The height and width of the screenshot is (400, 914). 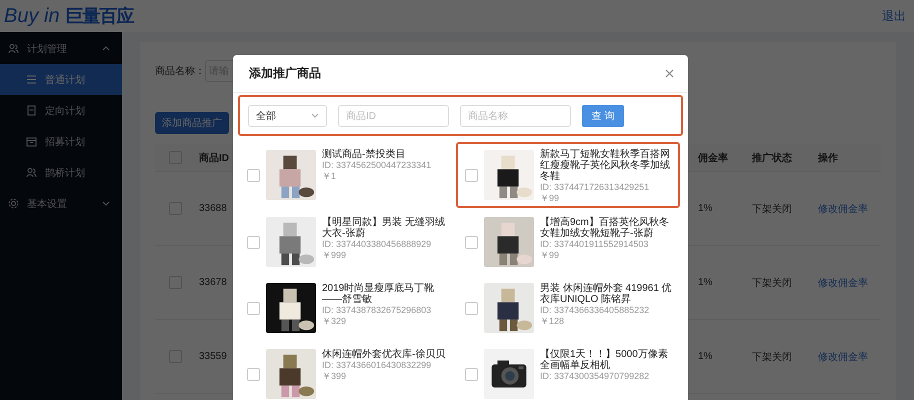 I want to click on product-price: ￥128, so click(x=553, y=321).